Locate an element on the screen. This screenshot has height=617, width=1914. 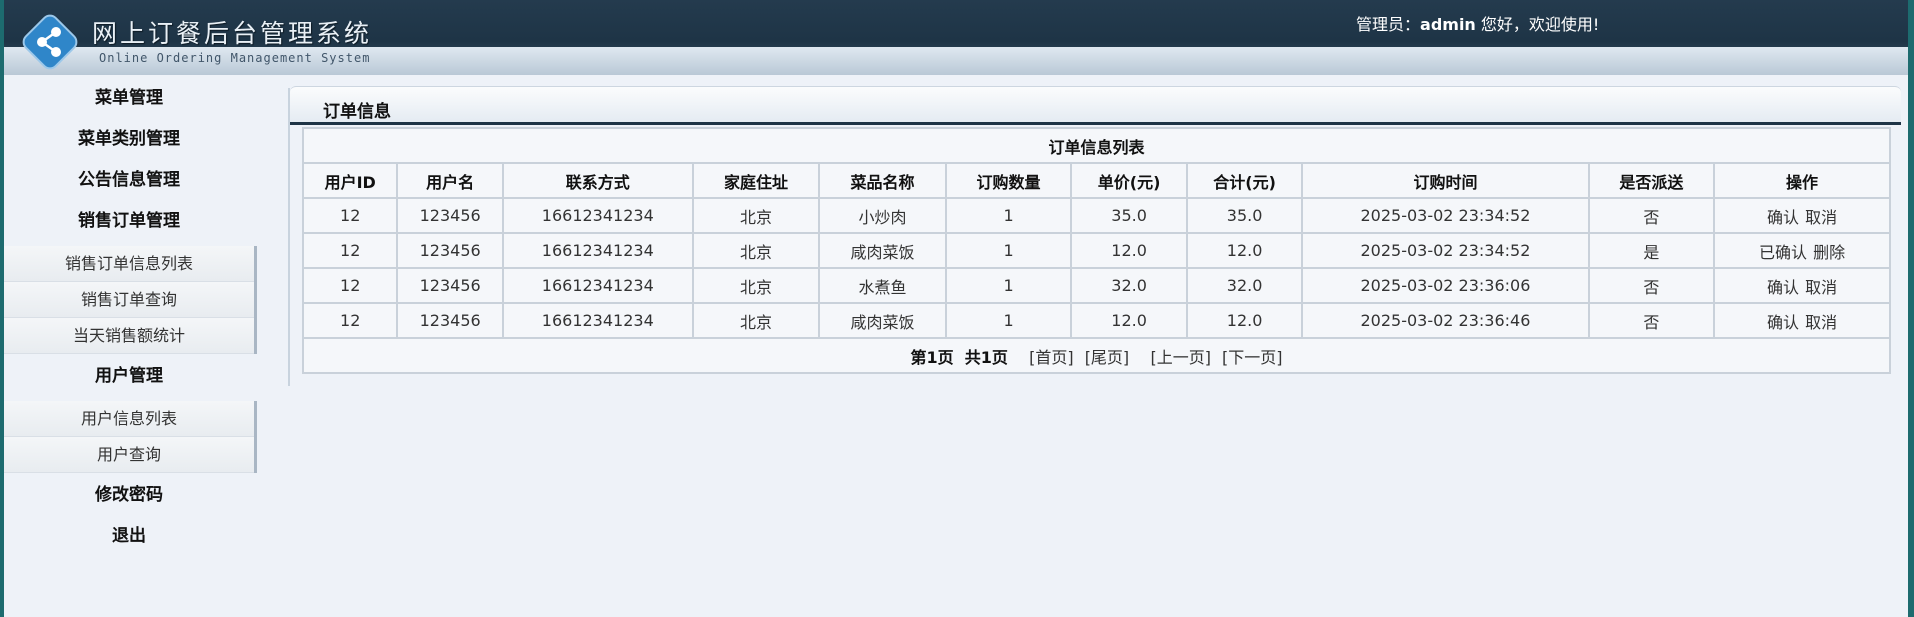
column-header: 合计(元) is located at coordinates (1244, 180).